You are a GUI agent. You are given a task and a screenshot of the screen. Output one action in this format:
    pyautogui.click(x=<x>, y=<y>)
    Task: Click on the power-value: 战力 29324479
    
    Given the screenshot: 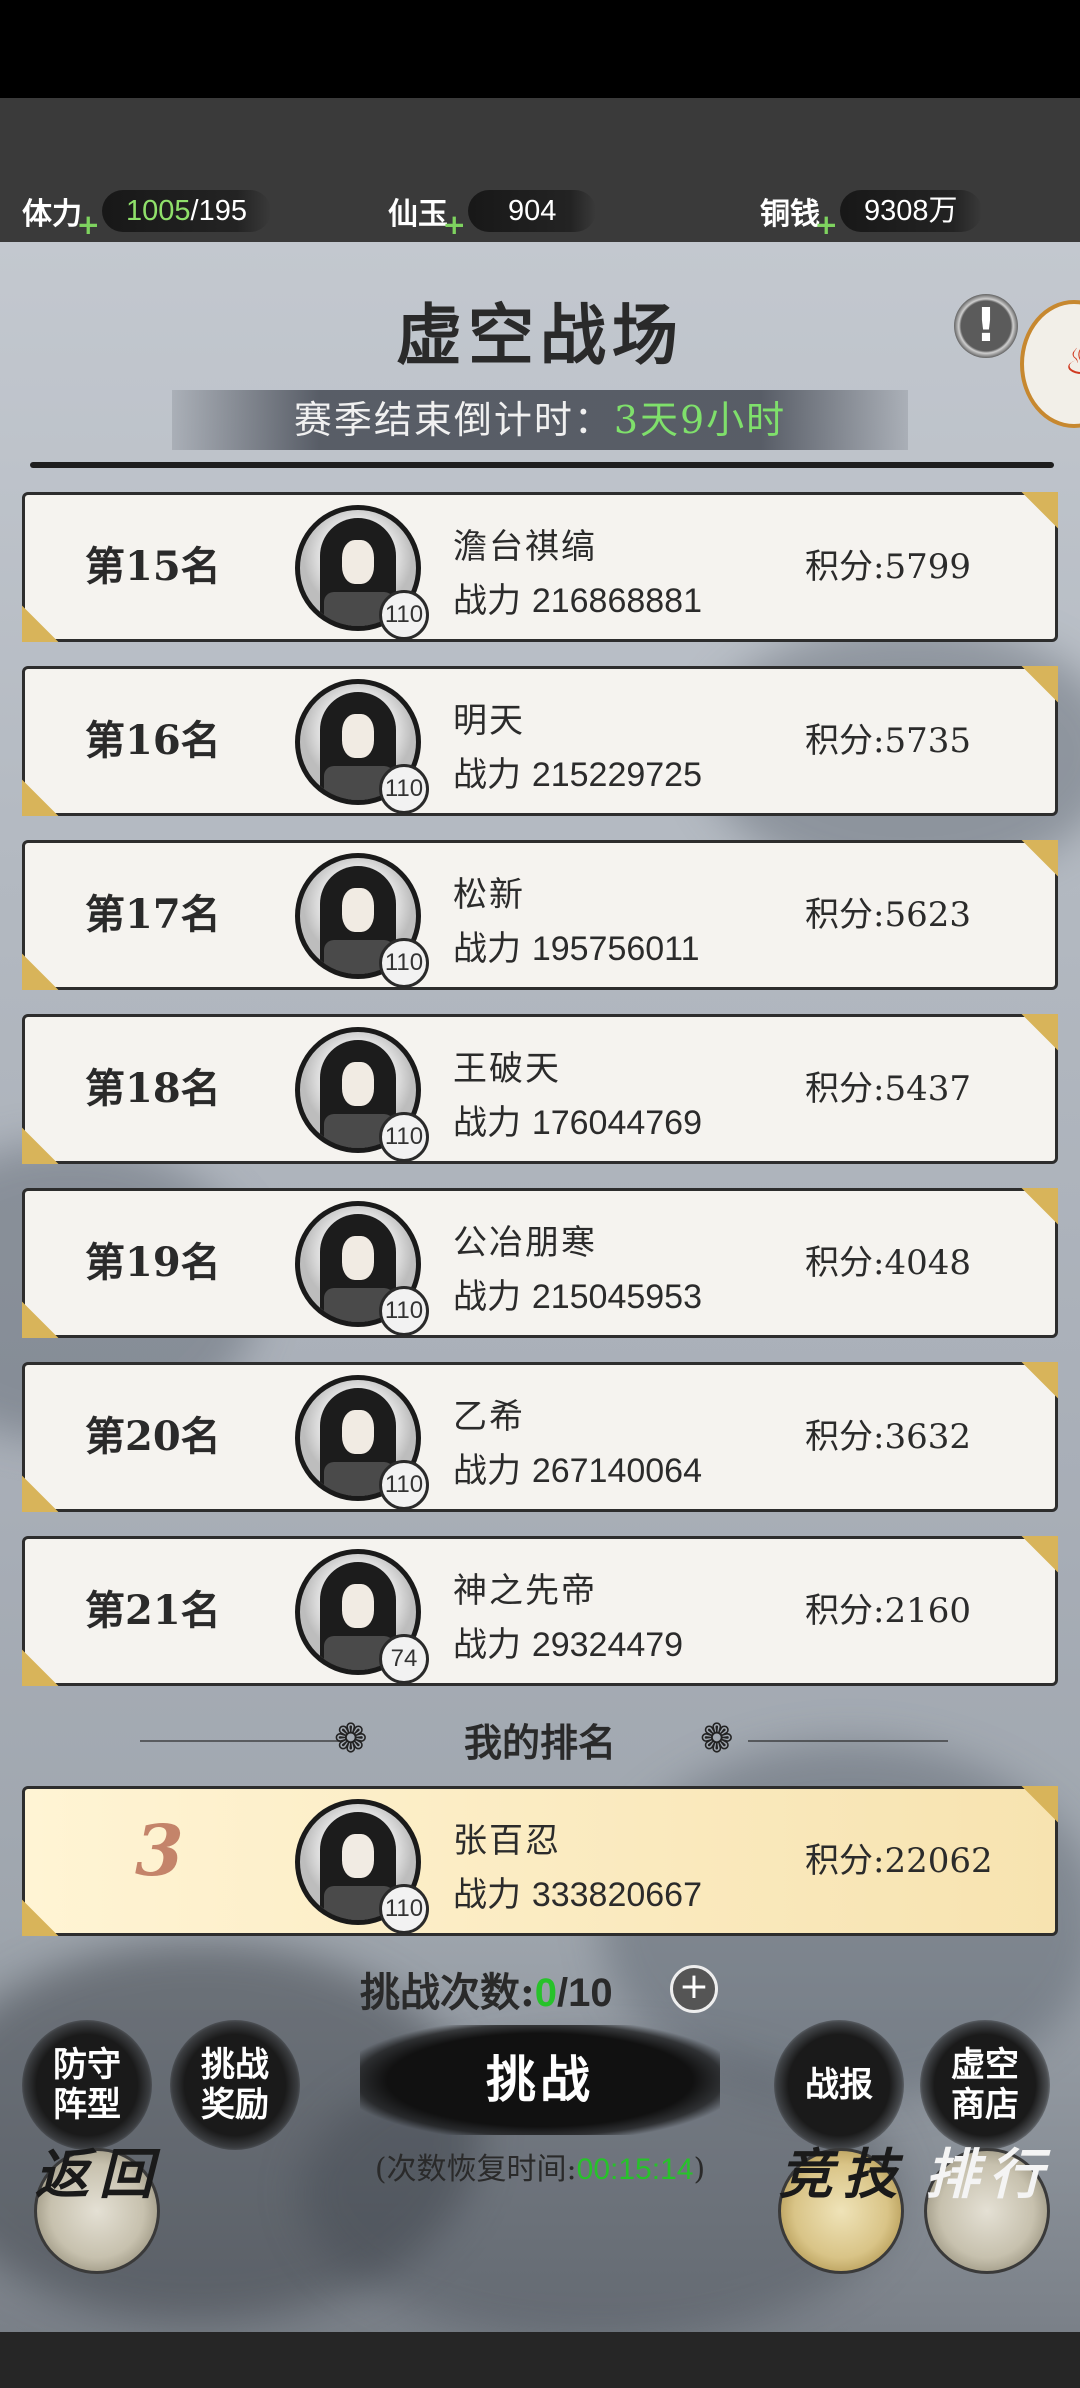 What is the action you would take?
    pyautogui.click(x=568, y=1645)
    